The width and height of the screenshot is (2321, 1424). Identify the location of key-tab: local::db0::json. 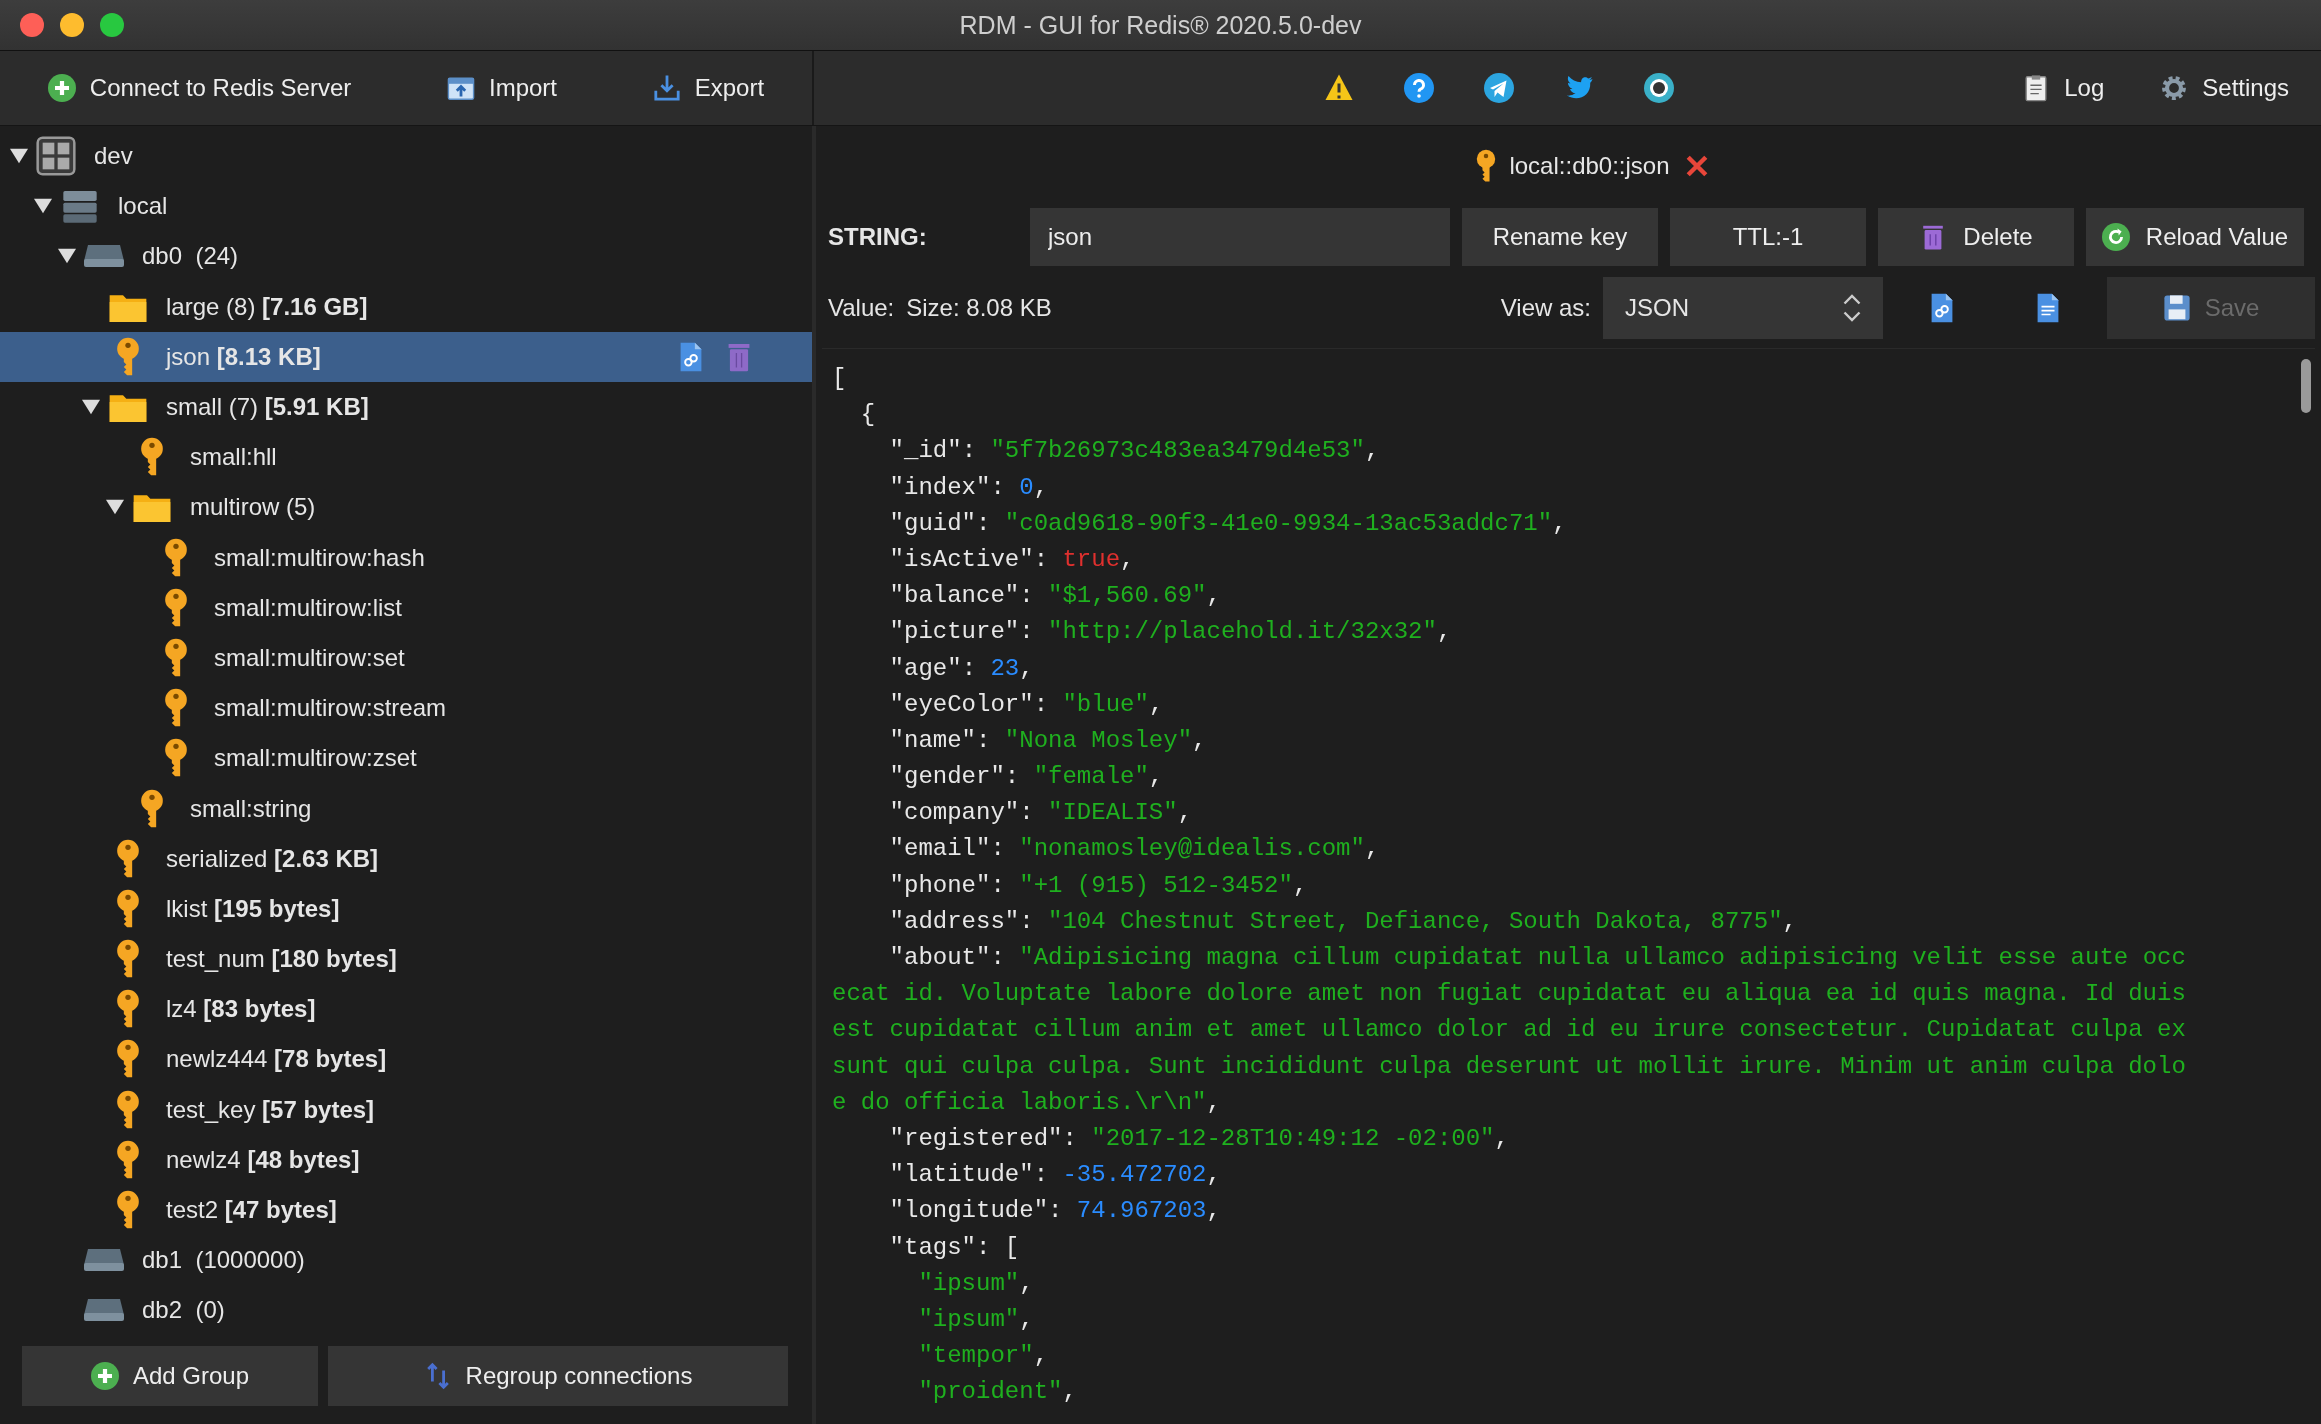
(1568, 166).